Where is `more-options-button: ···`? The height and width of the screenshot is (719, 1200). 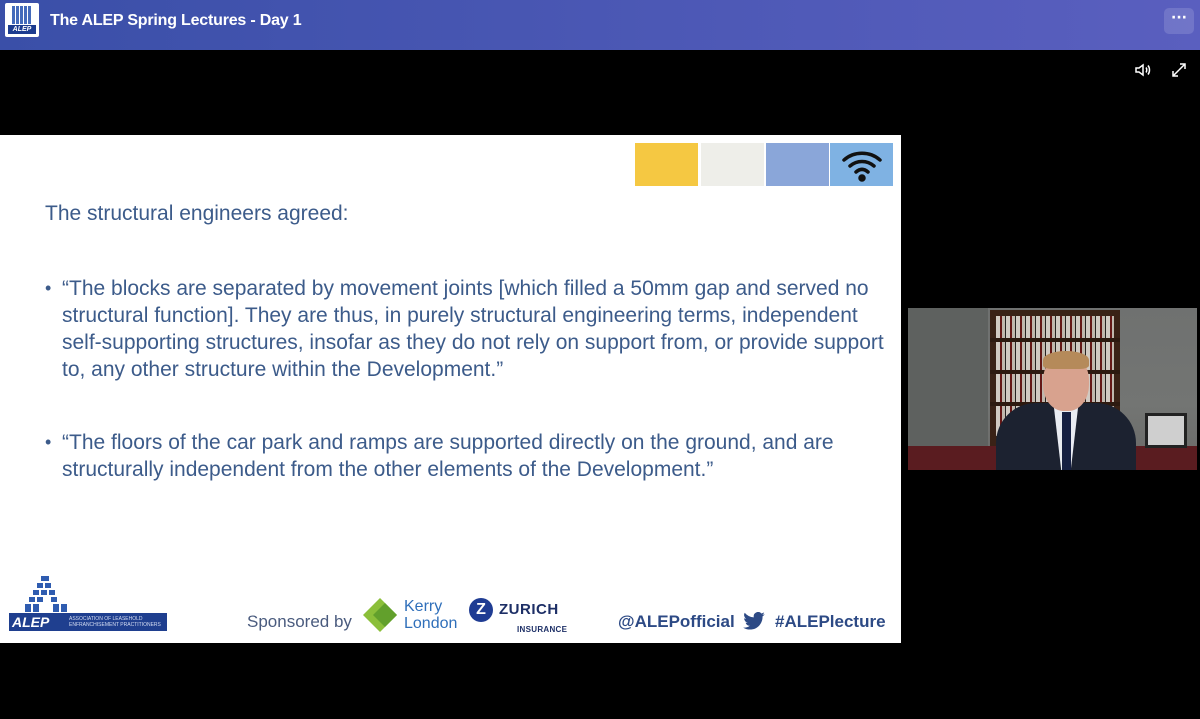 more-options-button: ··· is located at coordinates (1179, 21).